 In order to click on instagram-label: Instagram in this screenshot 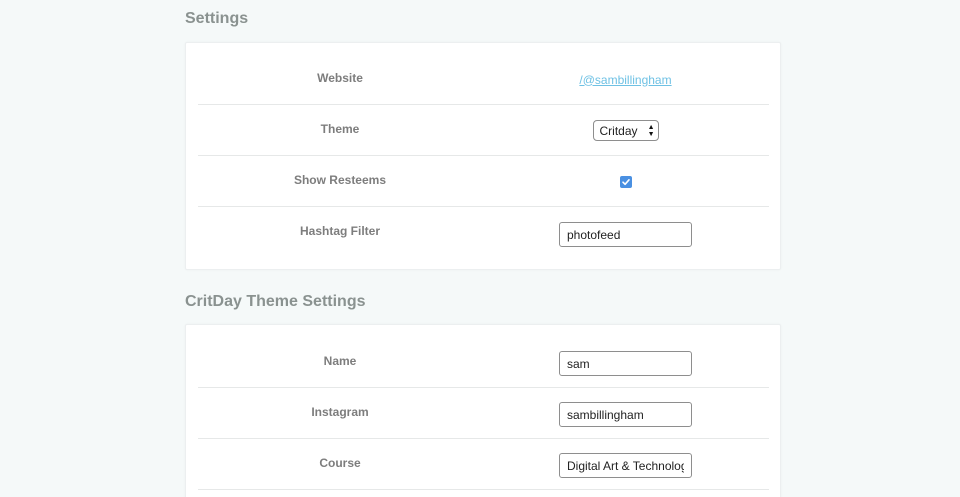, I will do `click(340, 412)`.